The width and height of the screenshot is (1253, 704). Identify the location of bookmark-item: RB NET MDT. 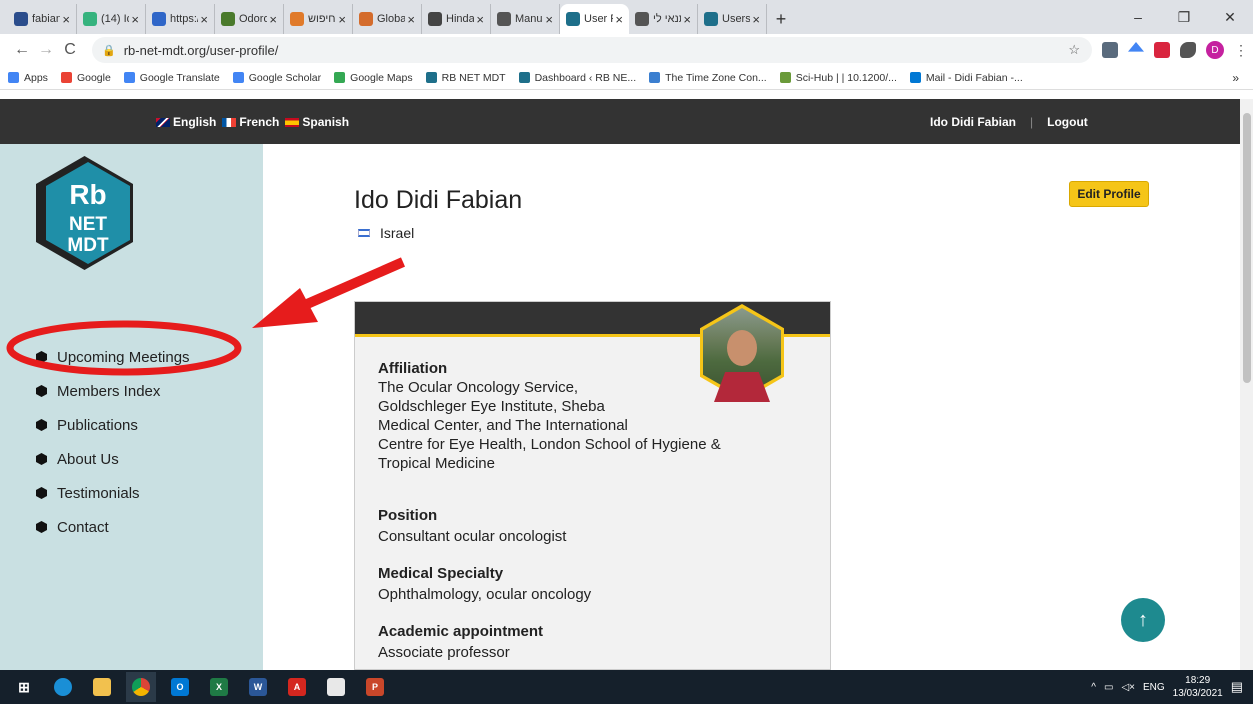
(465, 78).